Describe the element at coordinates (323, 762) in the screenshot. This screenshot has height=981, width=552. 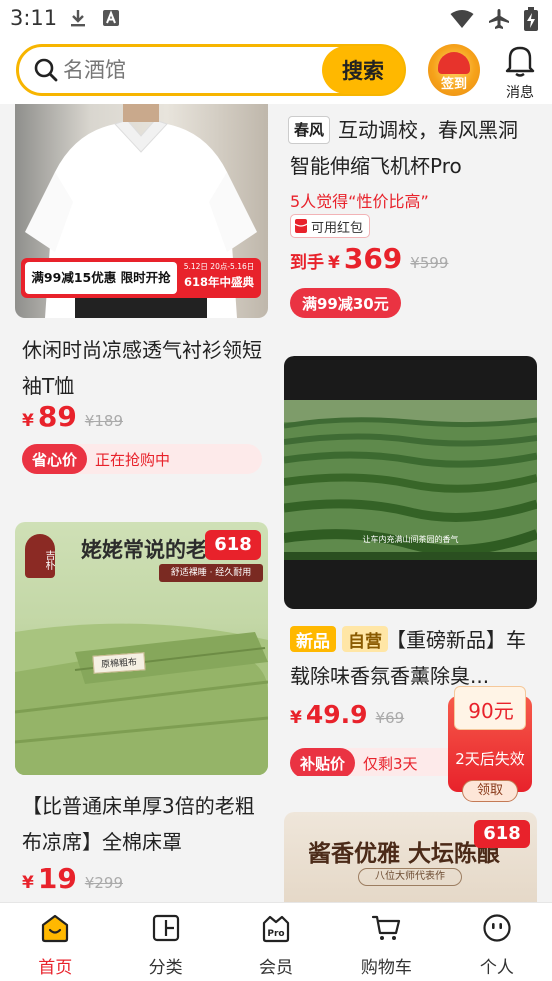
I see `promo-tag: 补贴价` at that location.